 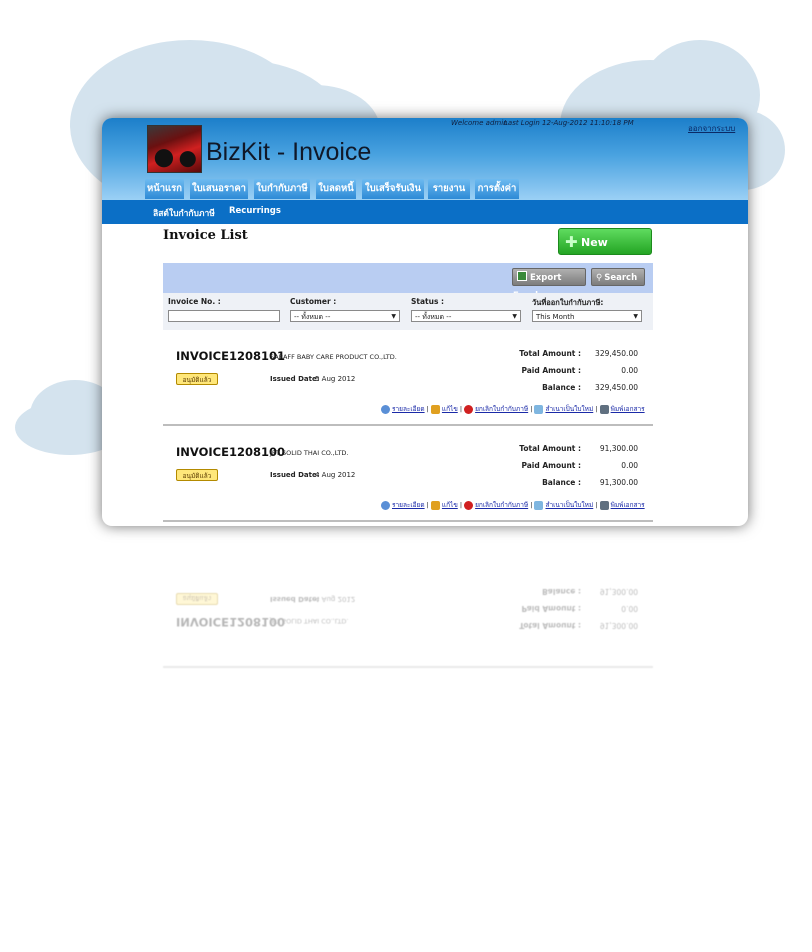 I want to click on tab-quotation: ใบเสนอราคา, so click(x=219, y=189).